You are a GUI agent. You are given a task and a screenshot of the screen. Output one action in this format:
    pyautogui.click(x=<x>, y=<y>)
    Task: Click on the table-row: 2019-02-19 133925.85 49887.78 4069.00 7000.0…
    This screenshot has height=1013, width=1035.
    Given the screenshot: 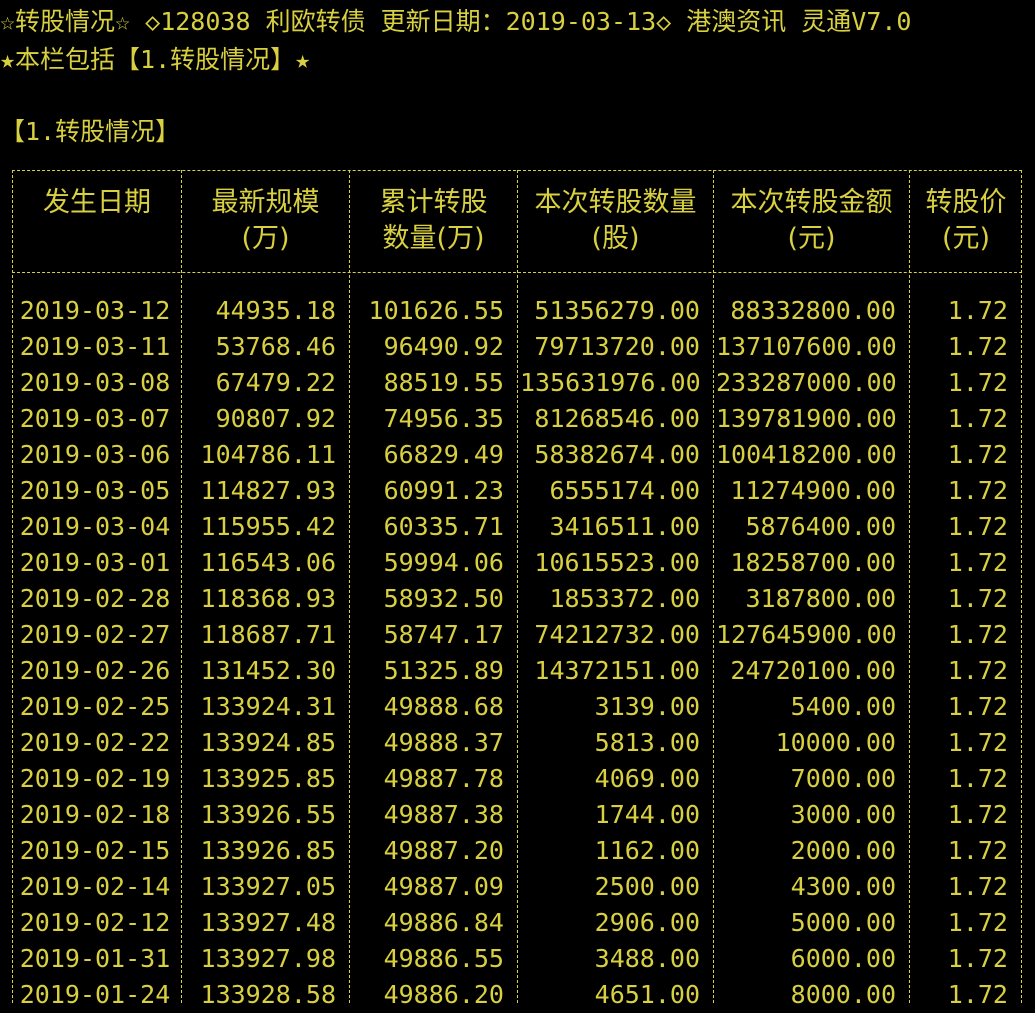 What is the action you would take?
    pyautogui.click(x=517, y=779)
    